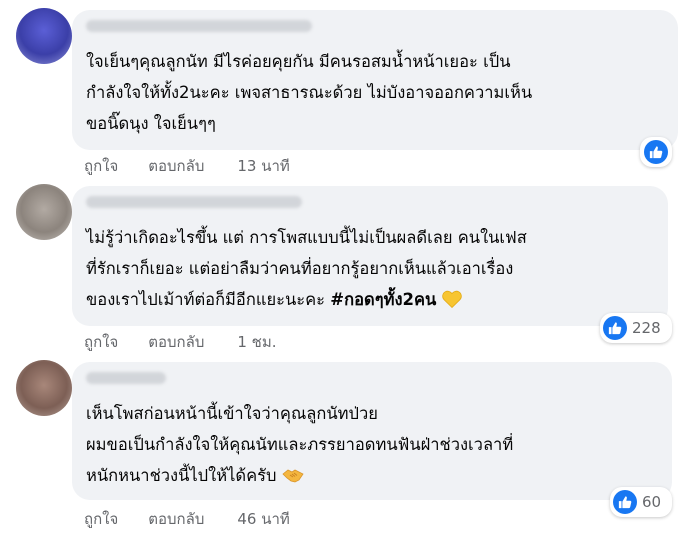  I want to click on comment-line: หนักหนาช่วงนี้ไปให้ได้ครับ, so click(181, 475).